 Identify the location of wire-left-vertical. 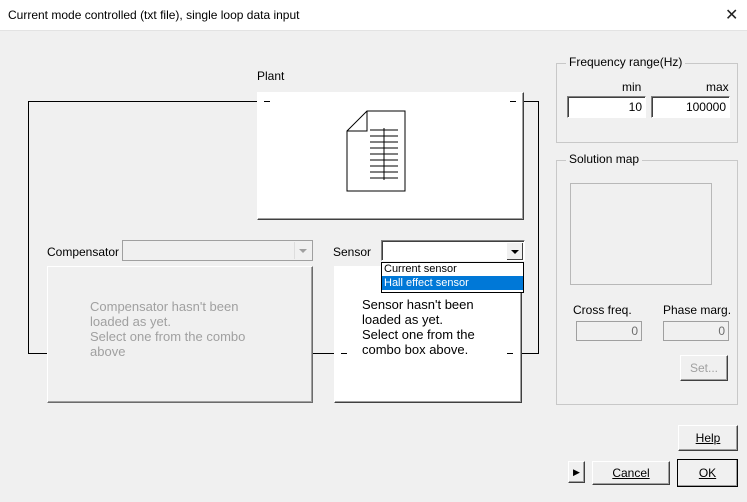
(28, 227).